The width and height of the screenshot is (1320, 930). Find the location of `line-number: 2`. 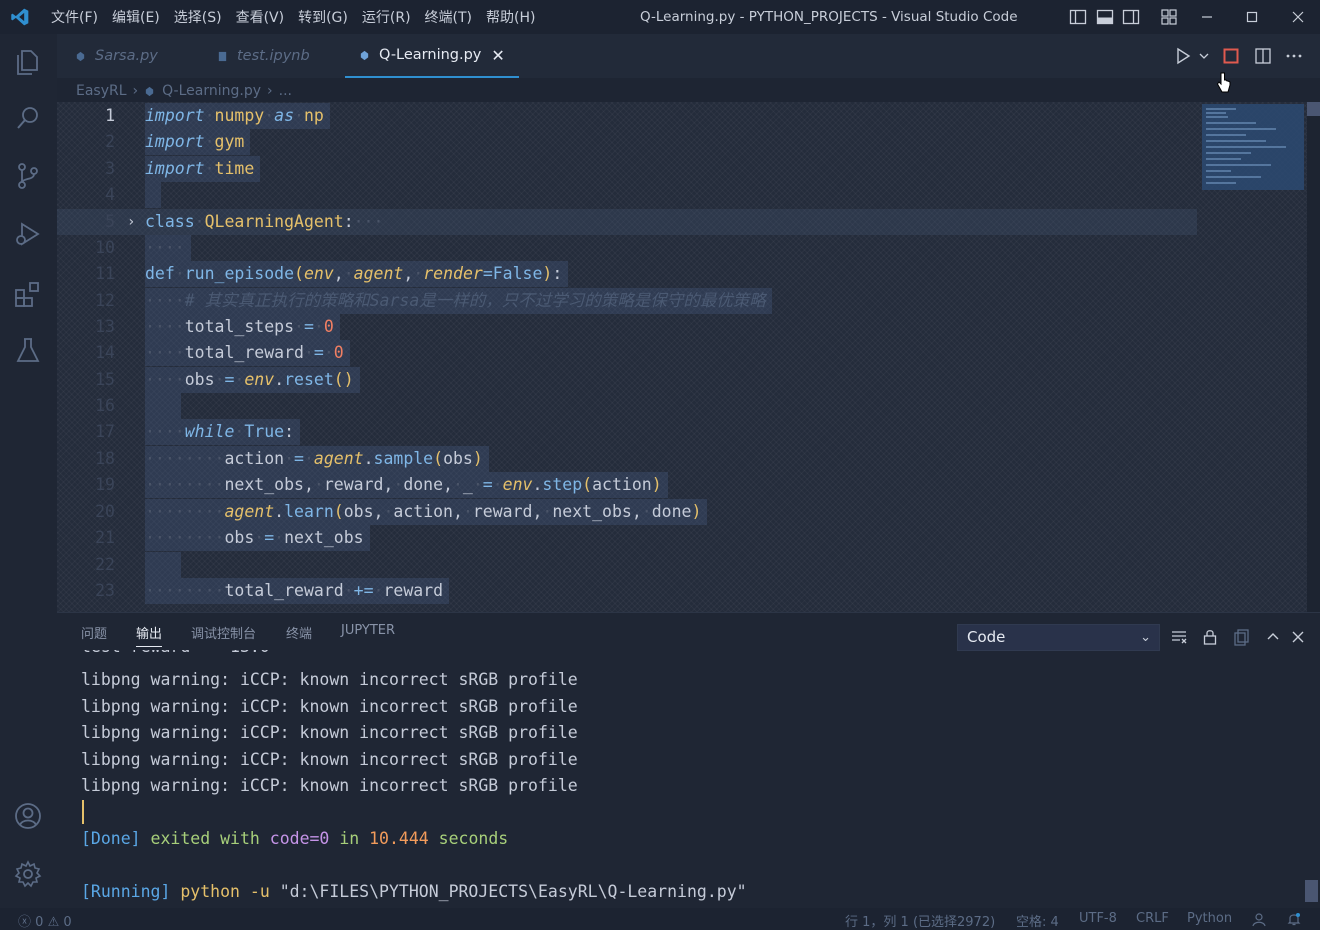

line-number: 2 is located at coordinates (110, 141).